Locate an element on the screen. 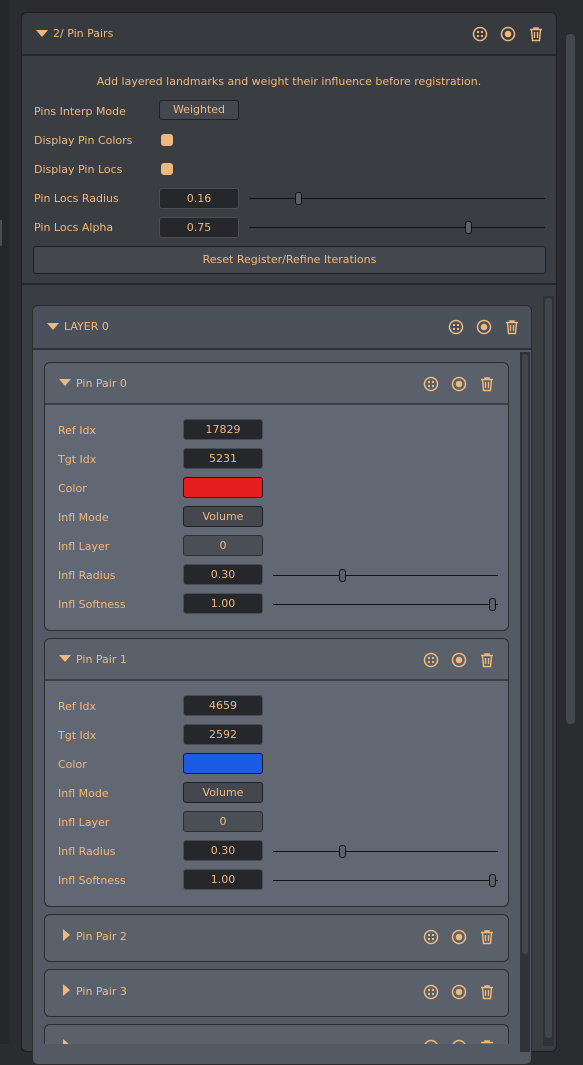  display-pin-colors-label: Display Pin Colors is located at coordinates (83, 140).